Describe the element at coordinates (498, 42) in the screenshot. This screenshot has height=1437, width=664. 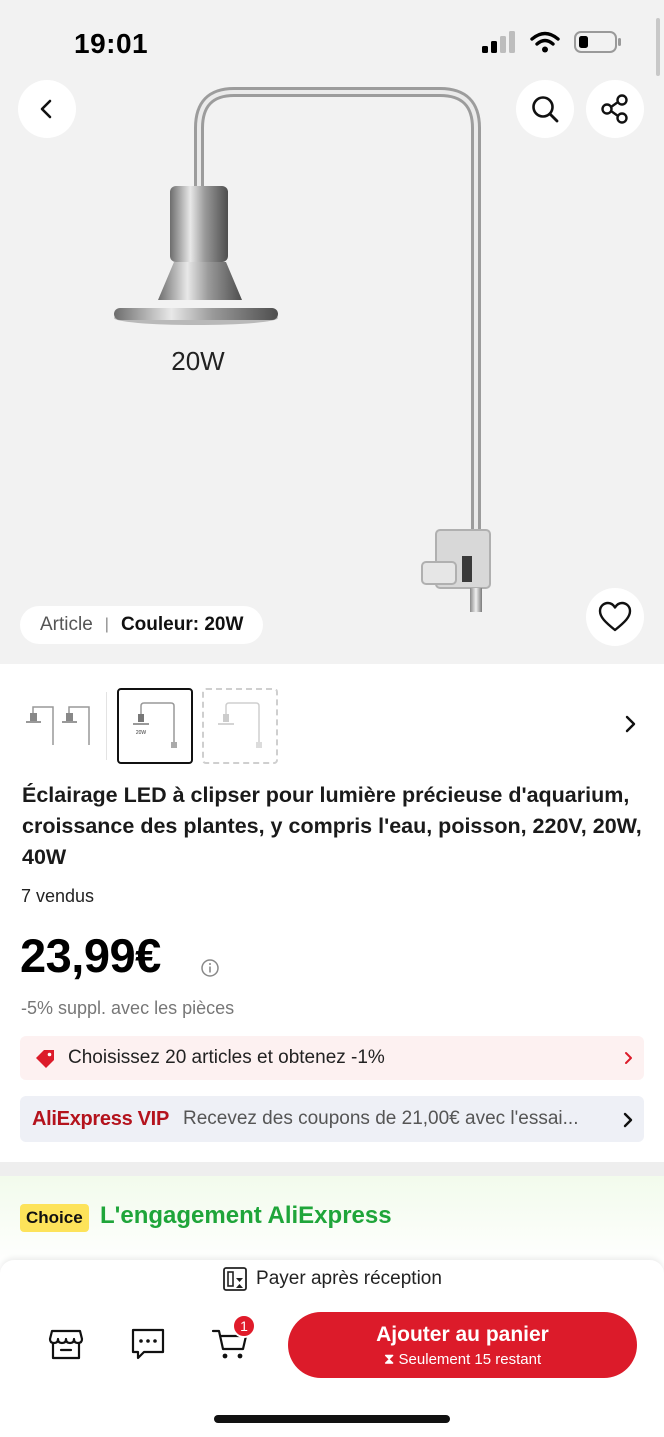
I see `cellular-signal-icon` at that location.